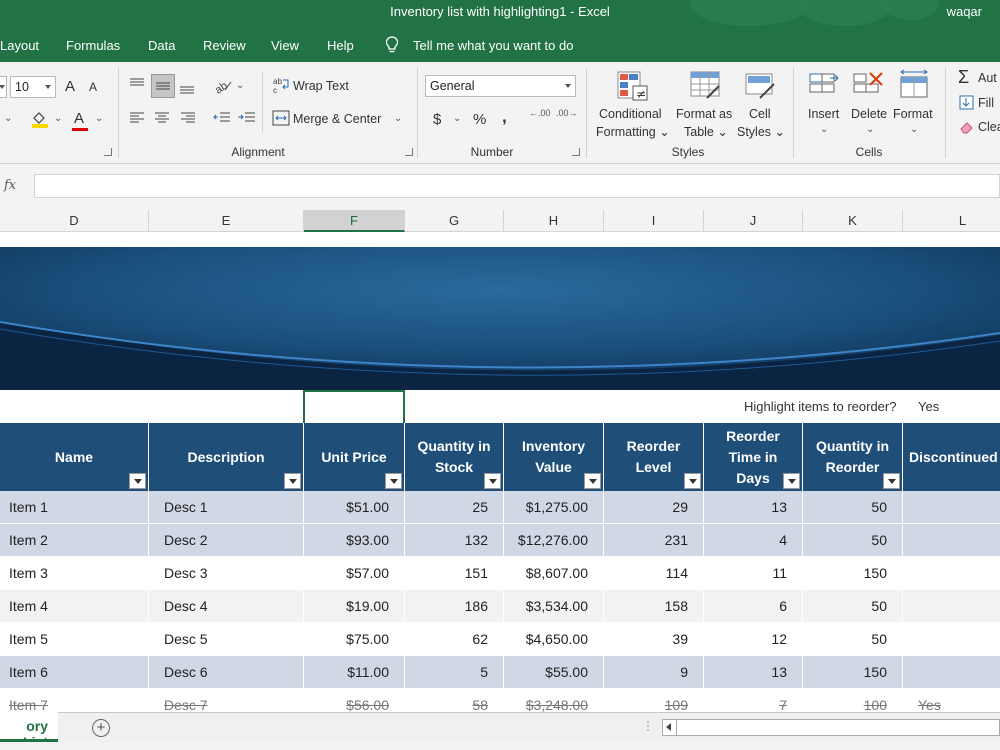  What do you see at coordinates (354, 221) in the screenshot?
I see `column-header-f: F` at bounding box center [354, 221].